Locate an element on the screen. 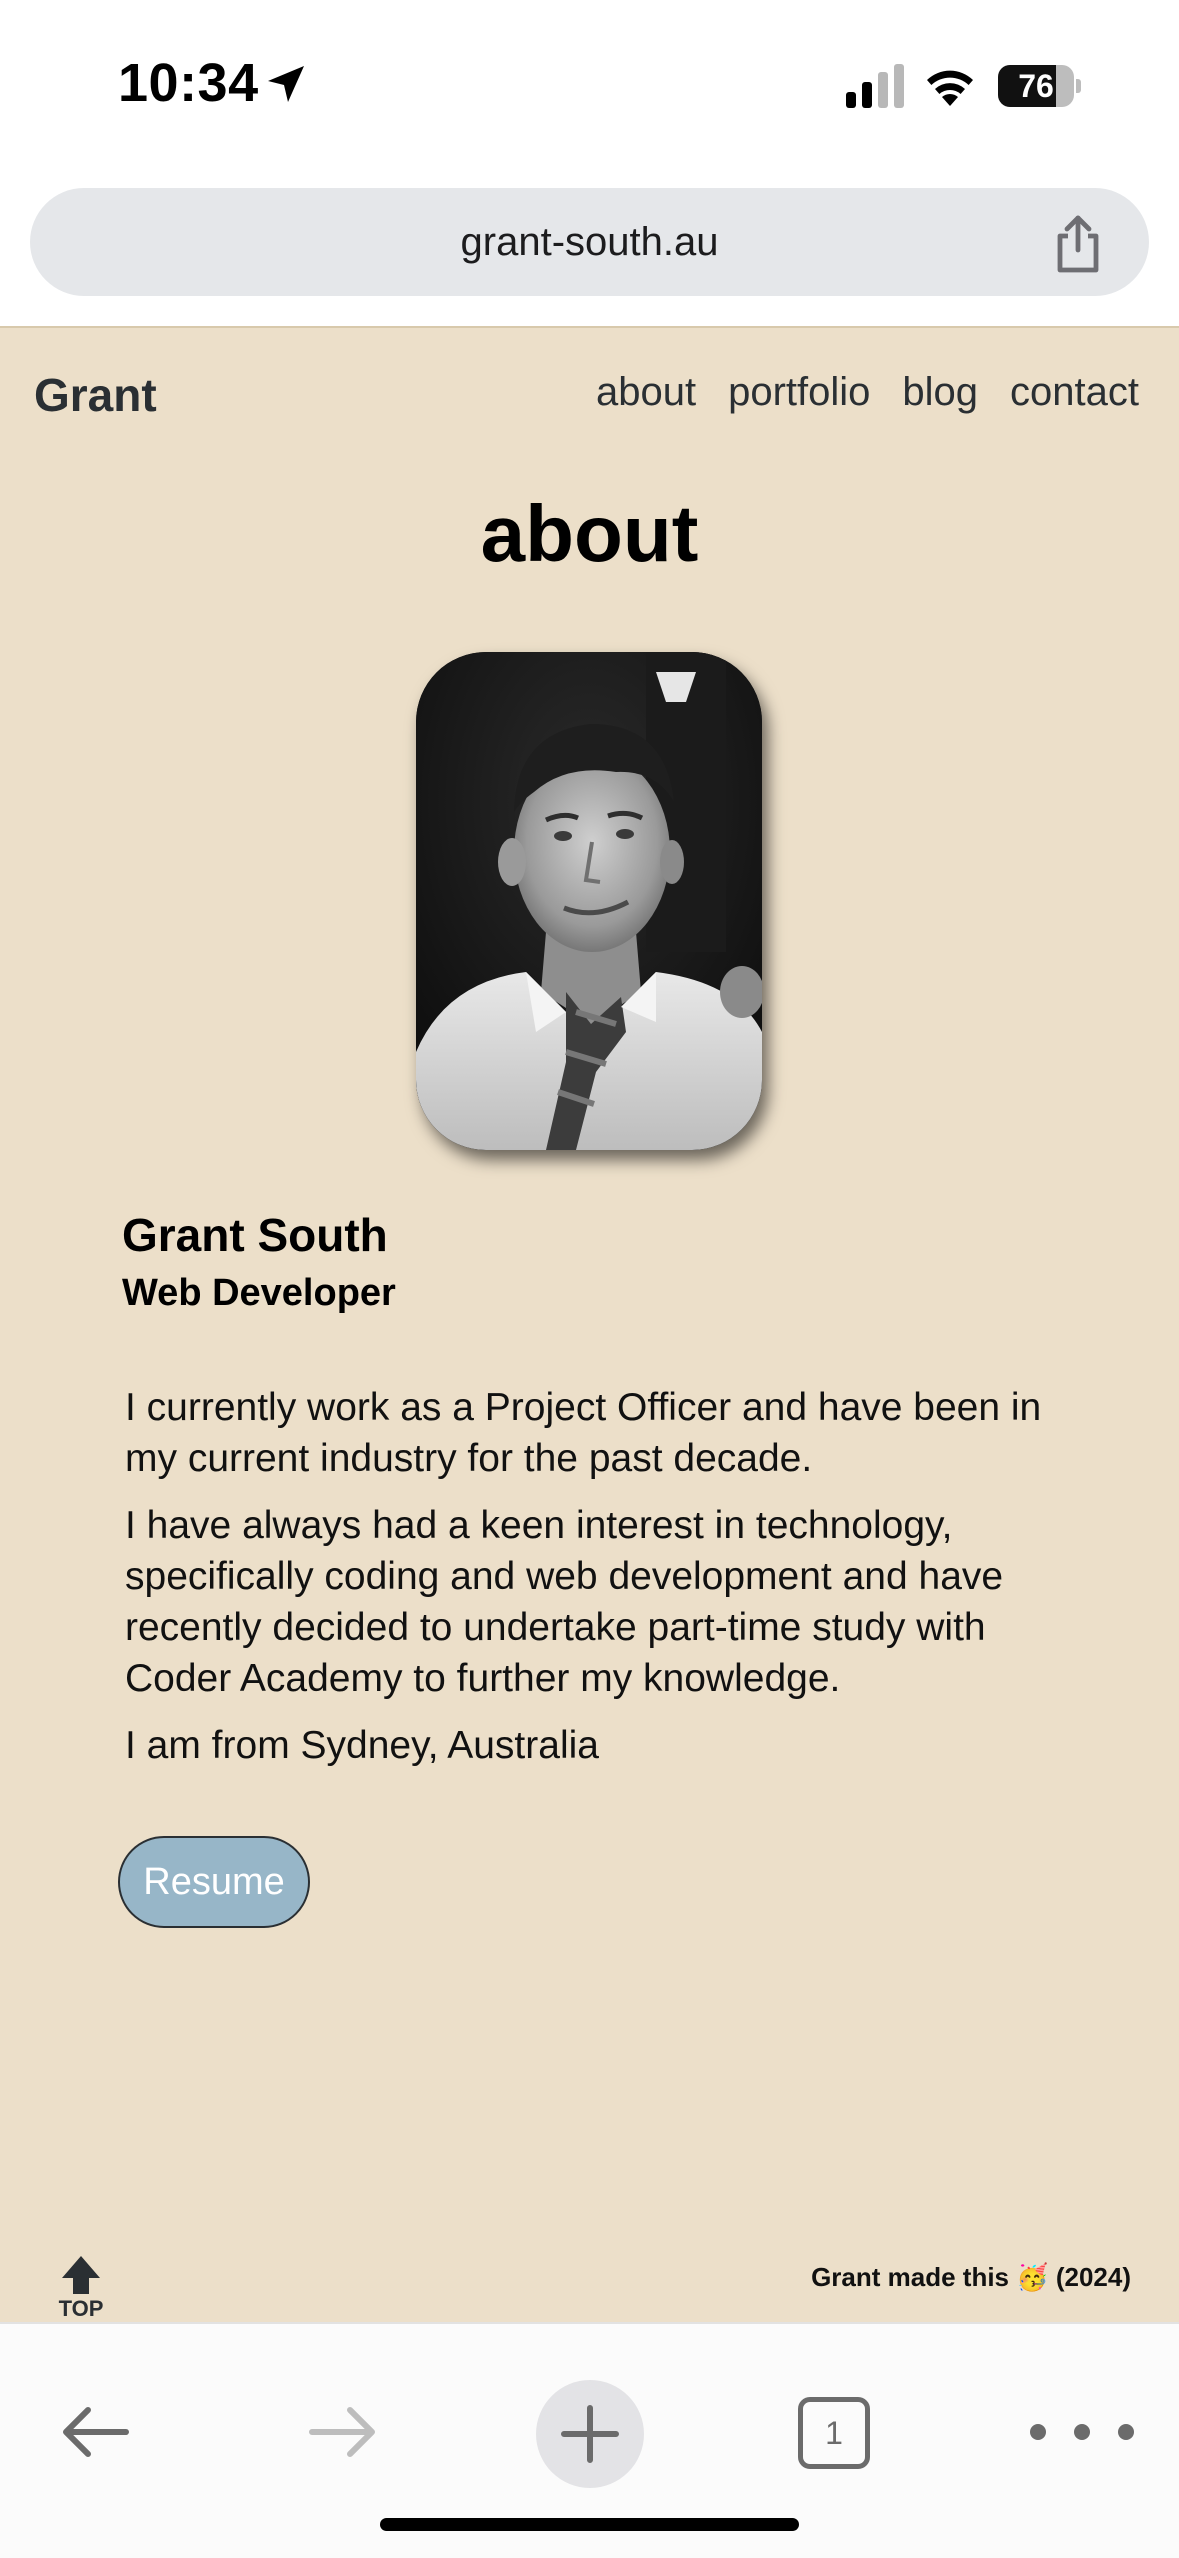 The height and width of the screenshot is (2558, 1179). back-arrow-icon is located at coordinates (95, 2432).